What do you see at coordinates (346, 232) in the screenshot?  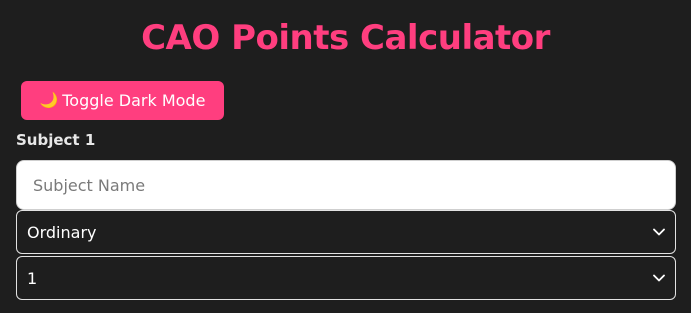 I see `level-select: Ordinary` at bounding box center [346, 232].